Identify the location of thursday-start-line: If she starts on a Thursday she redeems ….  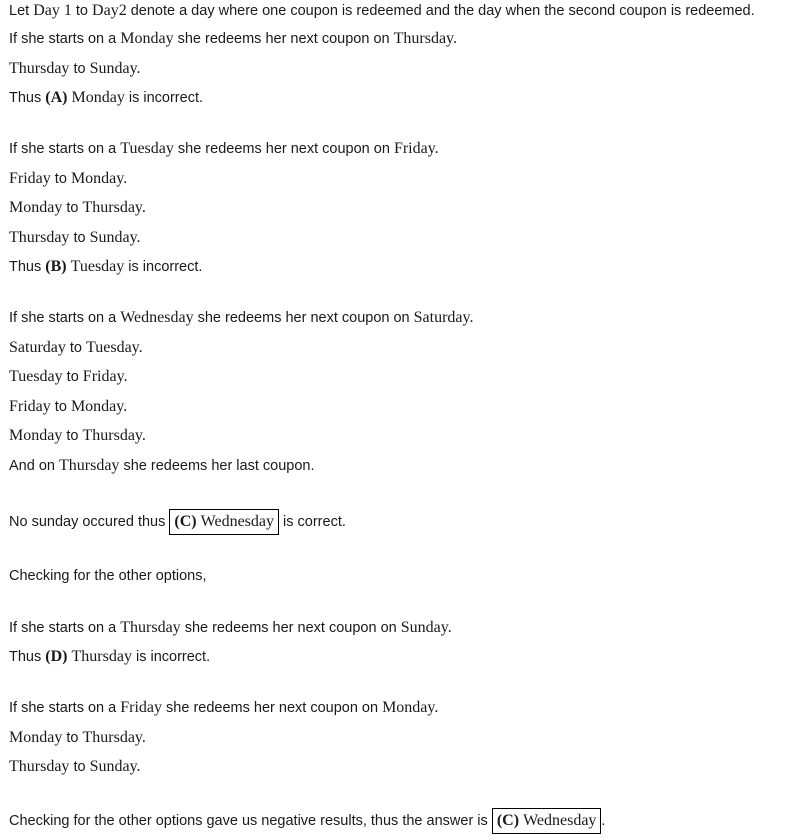
(399, 628).